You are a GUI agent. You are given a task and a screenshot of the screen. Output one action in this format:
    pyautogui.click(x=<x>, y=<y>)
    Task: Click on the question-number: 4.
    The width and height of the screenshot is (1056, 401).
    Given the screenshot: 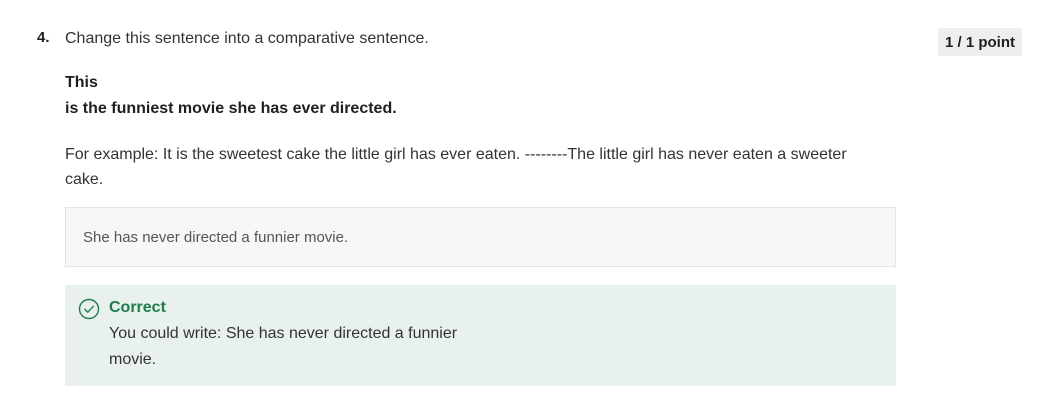 What is the action you would take?
    pyautogui.click(x=43, y=37)
    